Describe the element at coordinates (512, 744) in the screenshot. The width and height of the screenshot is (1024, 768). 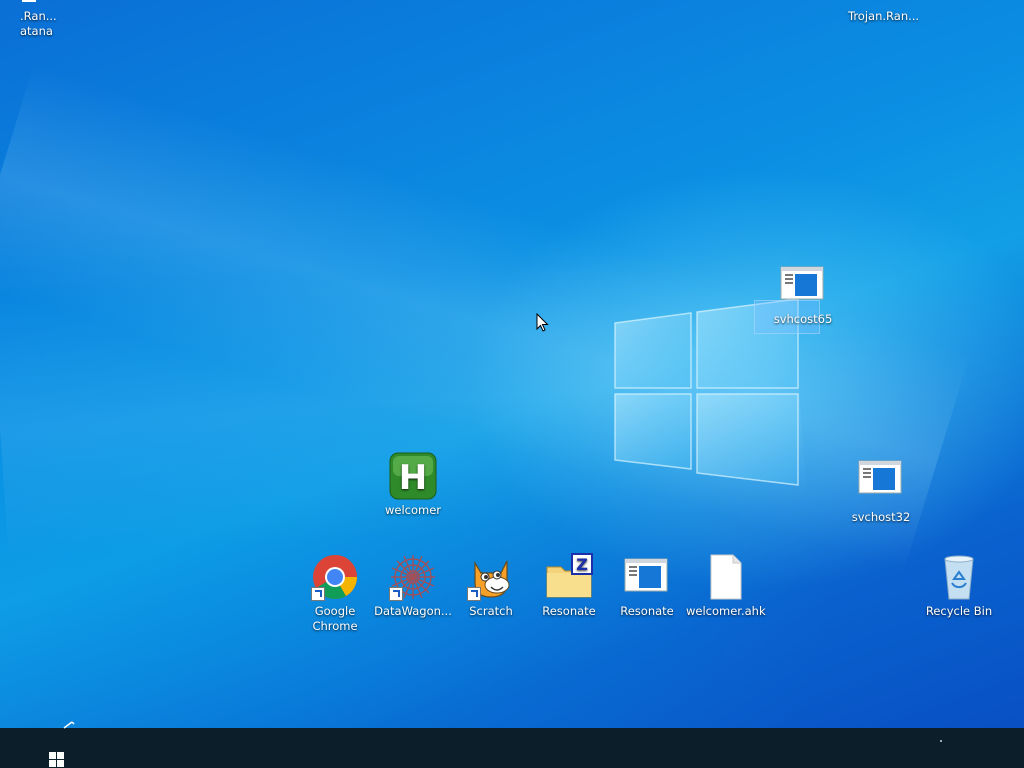
I see `taskbar` at that location.